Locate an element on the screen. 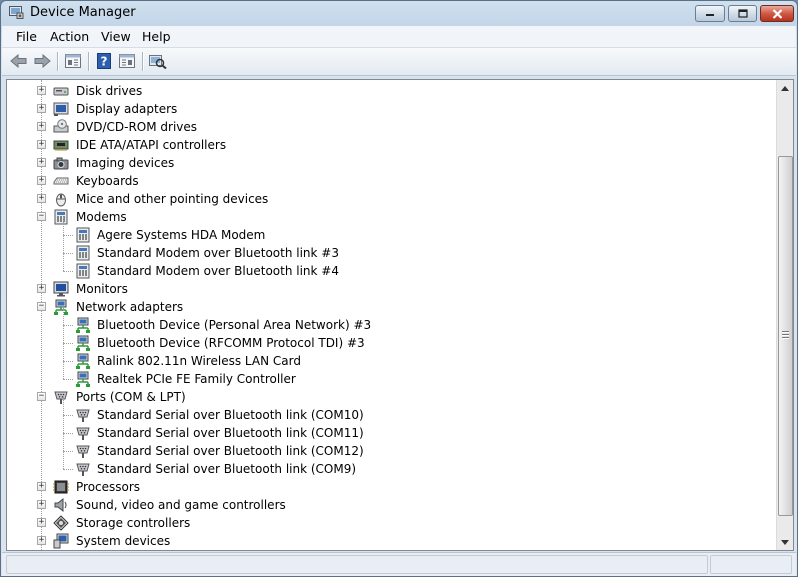  tree-device-node: Agere Systems HDA Modem is located at coordinates (387, 230).